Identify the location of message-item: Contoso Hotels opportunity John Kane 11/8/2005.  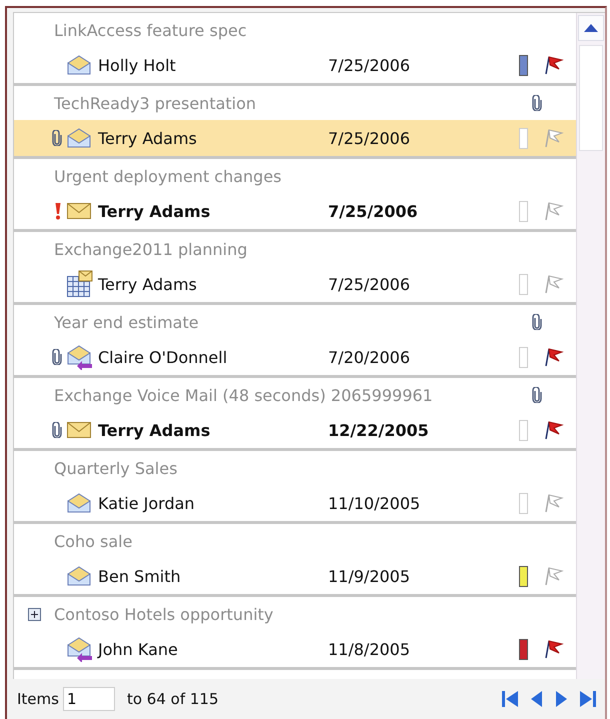
(295, 633).